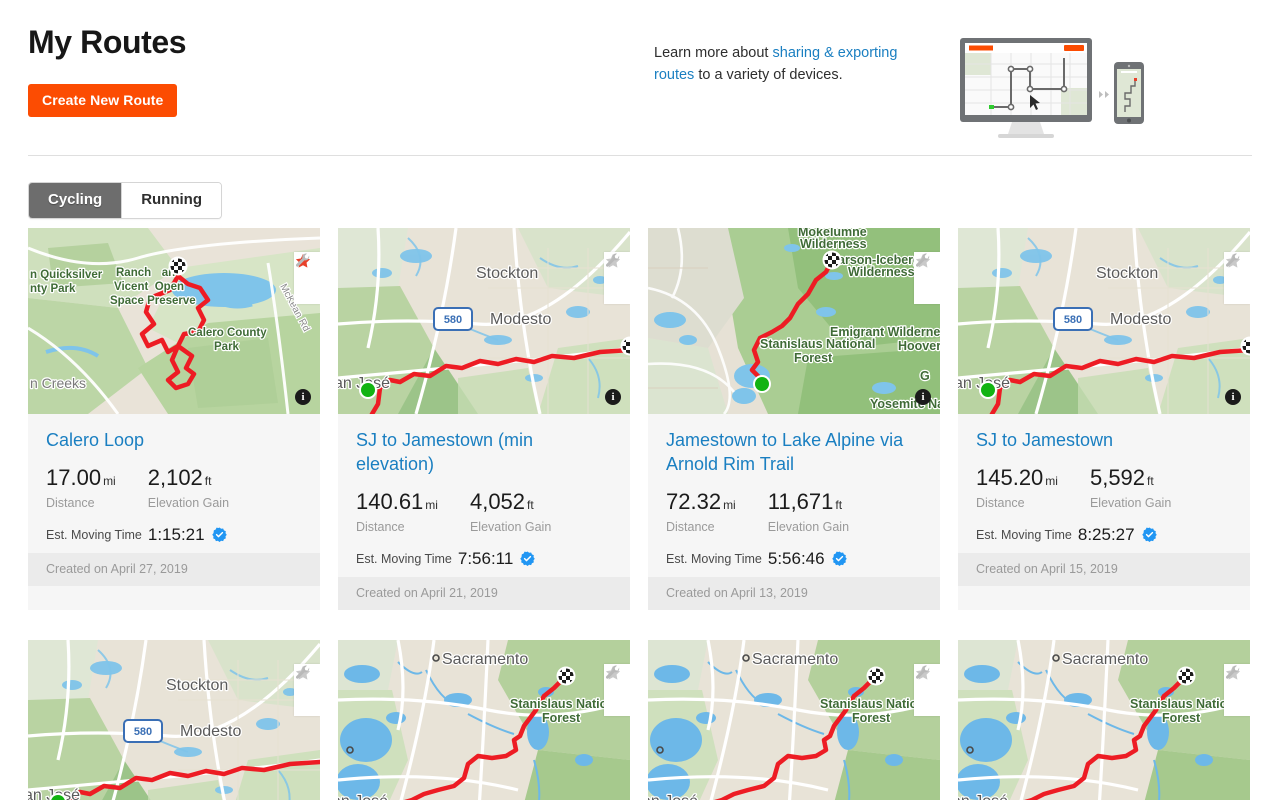 This screenshot has width=1280, height=800. I want to click on header-divider, so click(640, 155).